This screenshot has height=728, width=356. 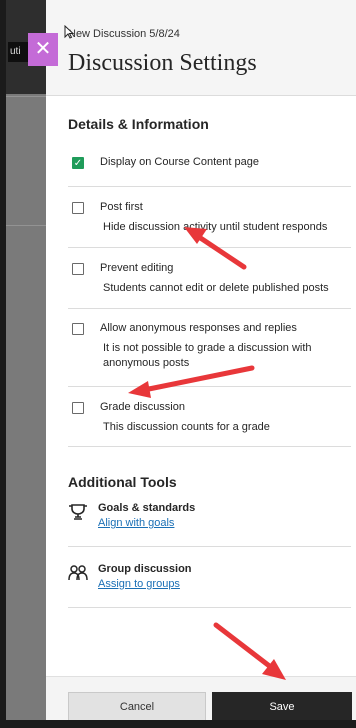 What do you see at coordinates (78, 573) in the screenshot?
I see `group-icon` at bounding box center [78, 573].